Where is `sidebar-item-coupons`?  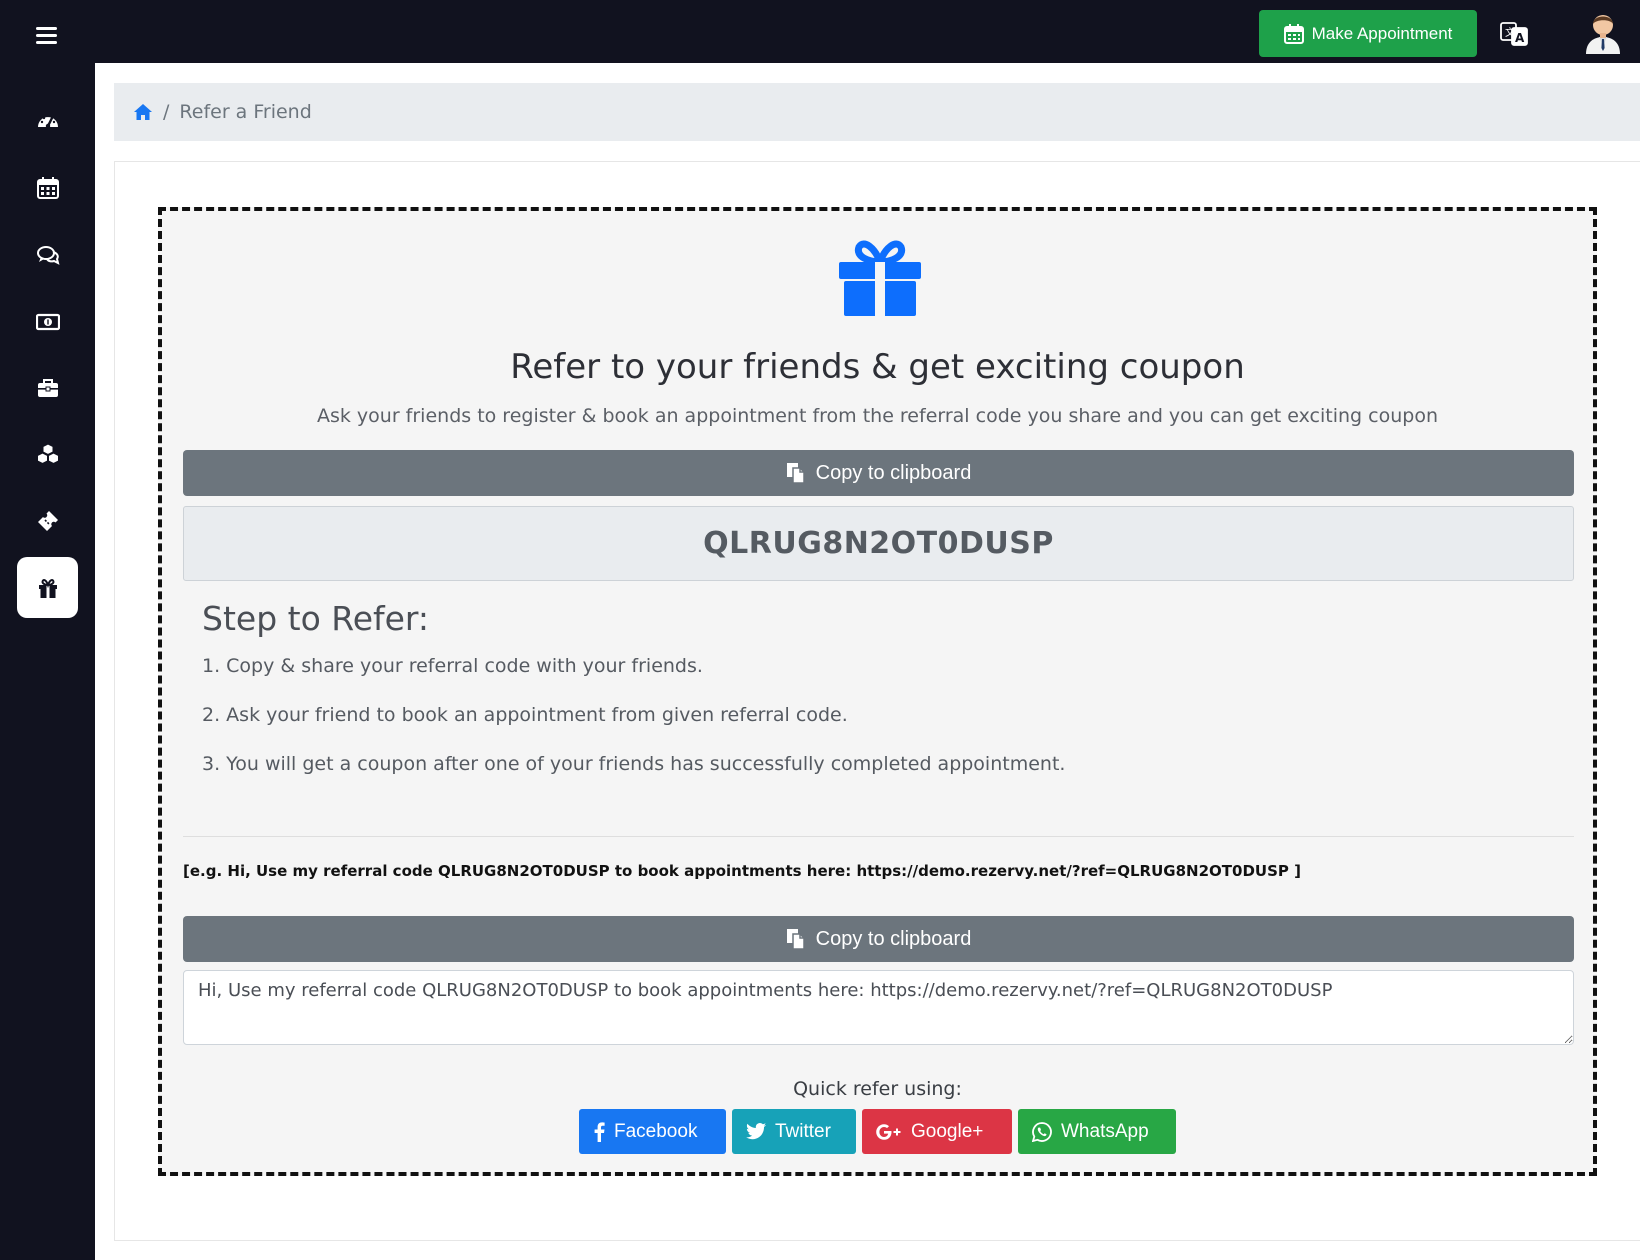 sidebar-item-coupons is located at coordinates (47, 520).